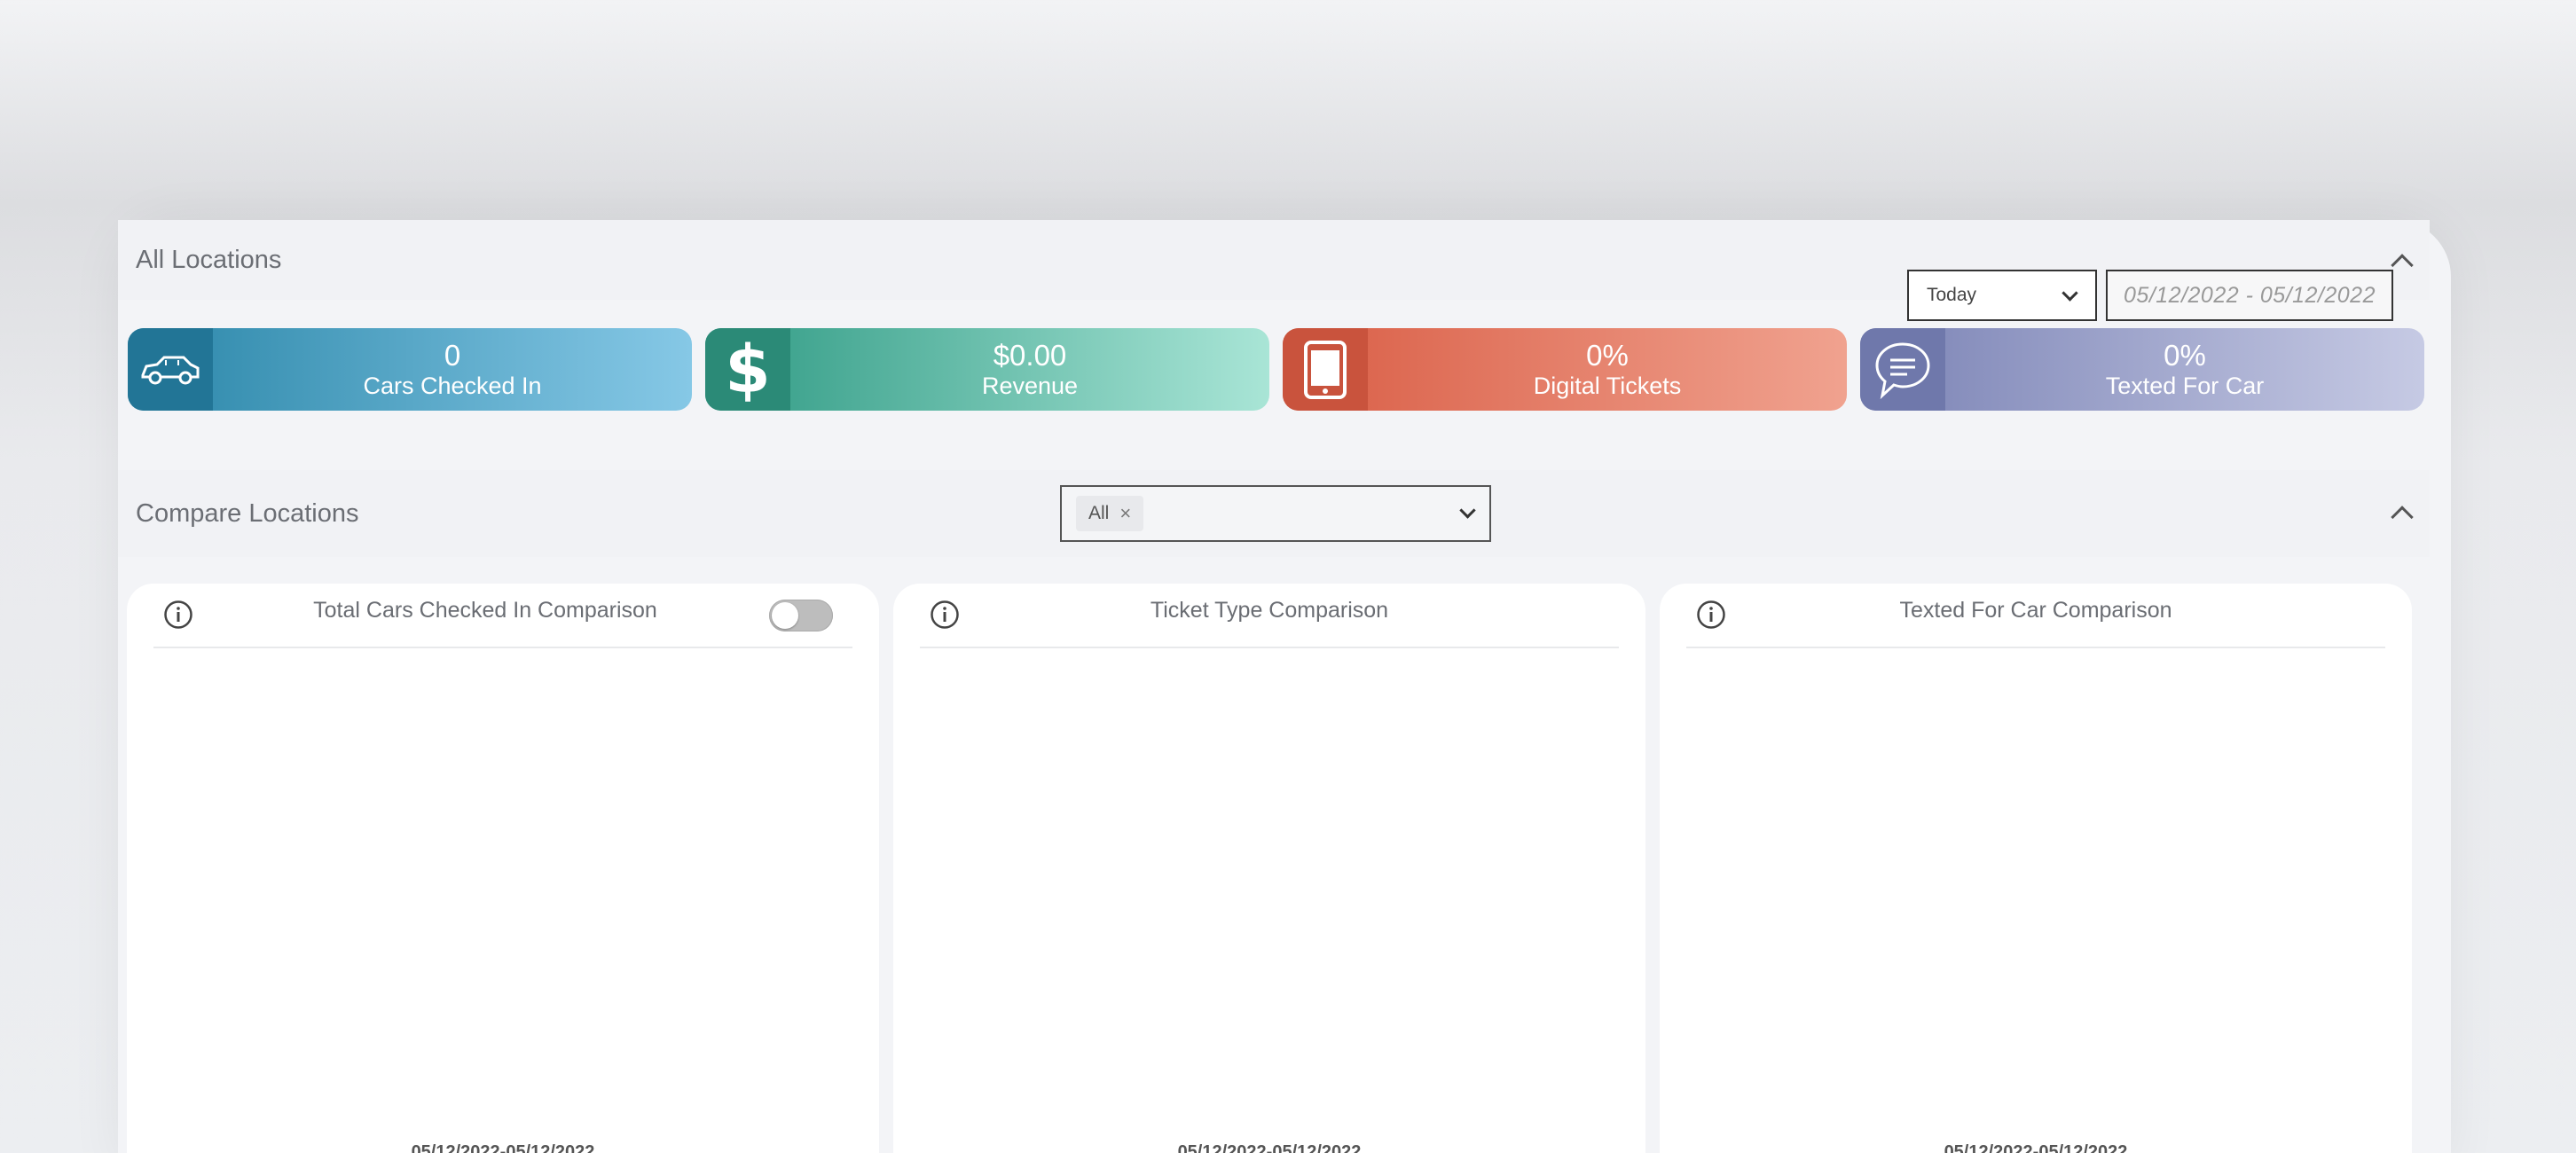  I want to click on kpi-cars-checked-in: 0 Cars Checked In, so click(410, 369).